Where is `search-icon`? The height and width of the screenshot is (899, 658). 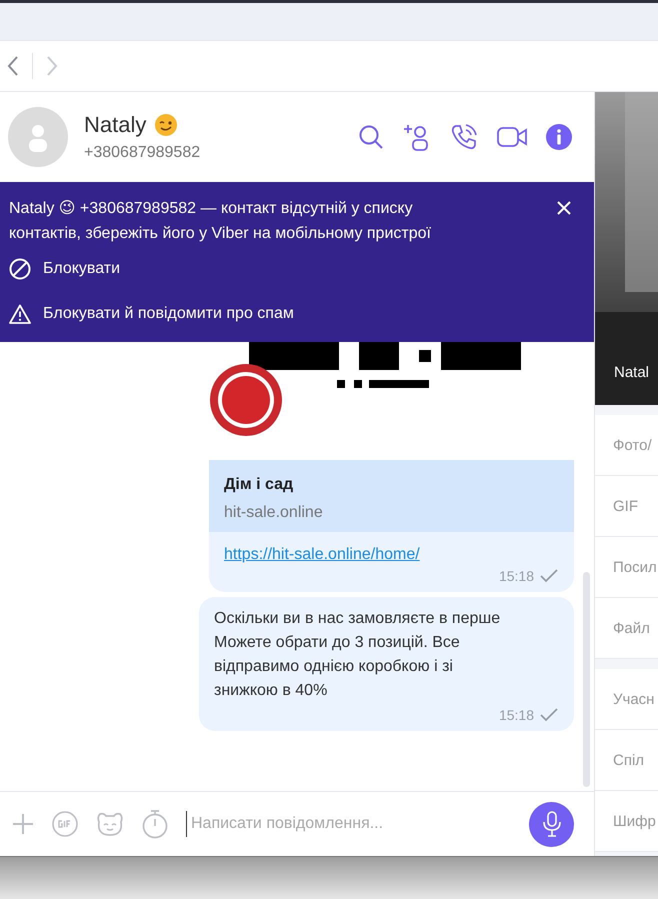
search-icon is located at coordinates (371, 137).